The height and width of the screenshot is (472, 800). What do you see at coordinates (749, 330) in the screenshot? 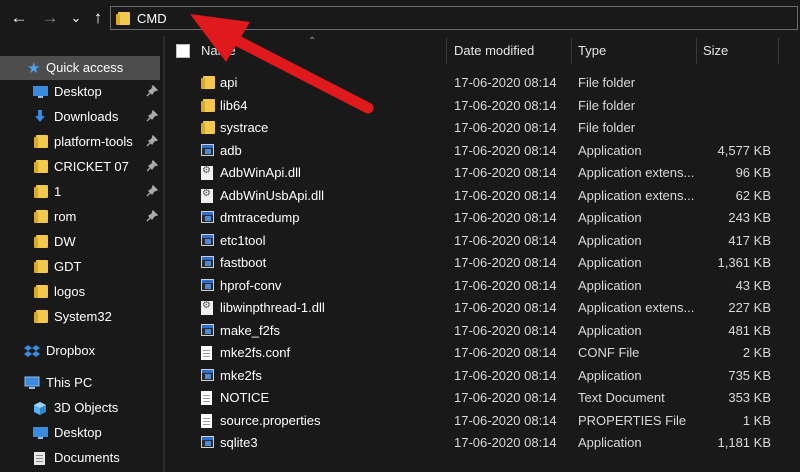
I see `file-size: 481 KB` at bounding box center [749, 330].